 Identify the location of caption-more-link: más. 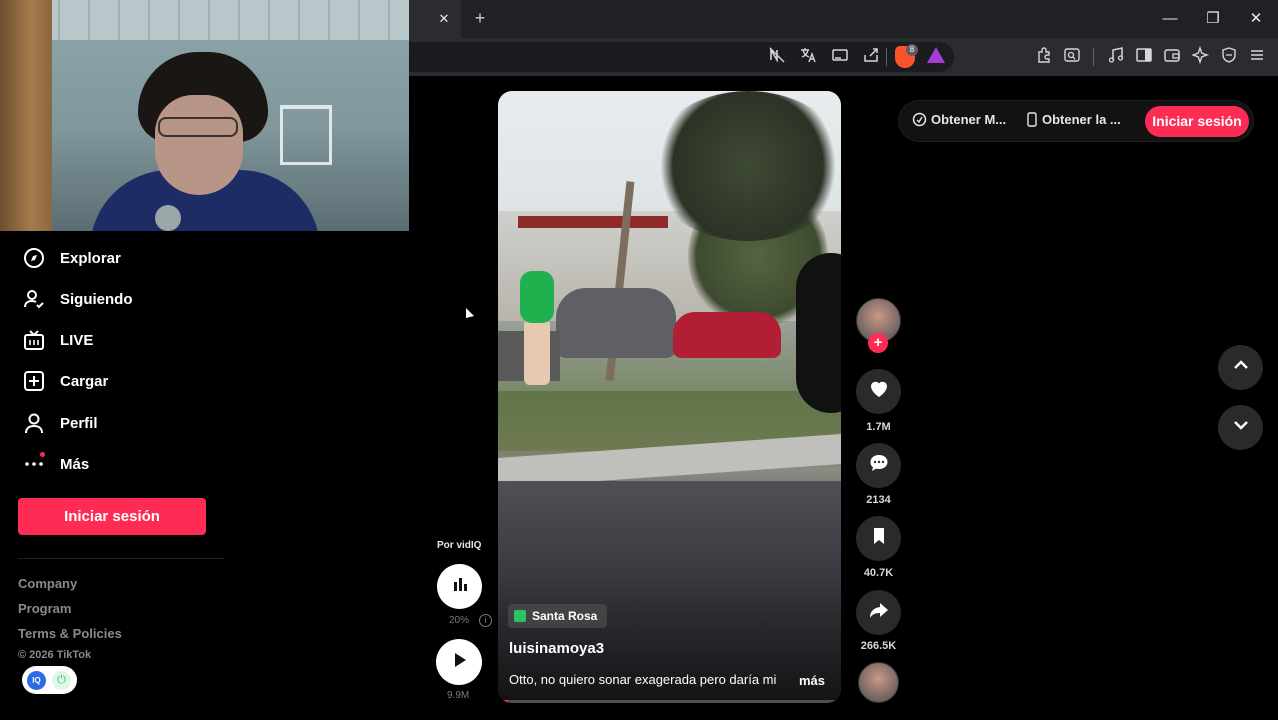
(812, 680).